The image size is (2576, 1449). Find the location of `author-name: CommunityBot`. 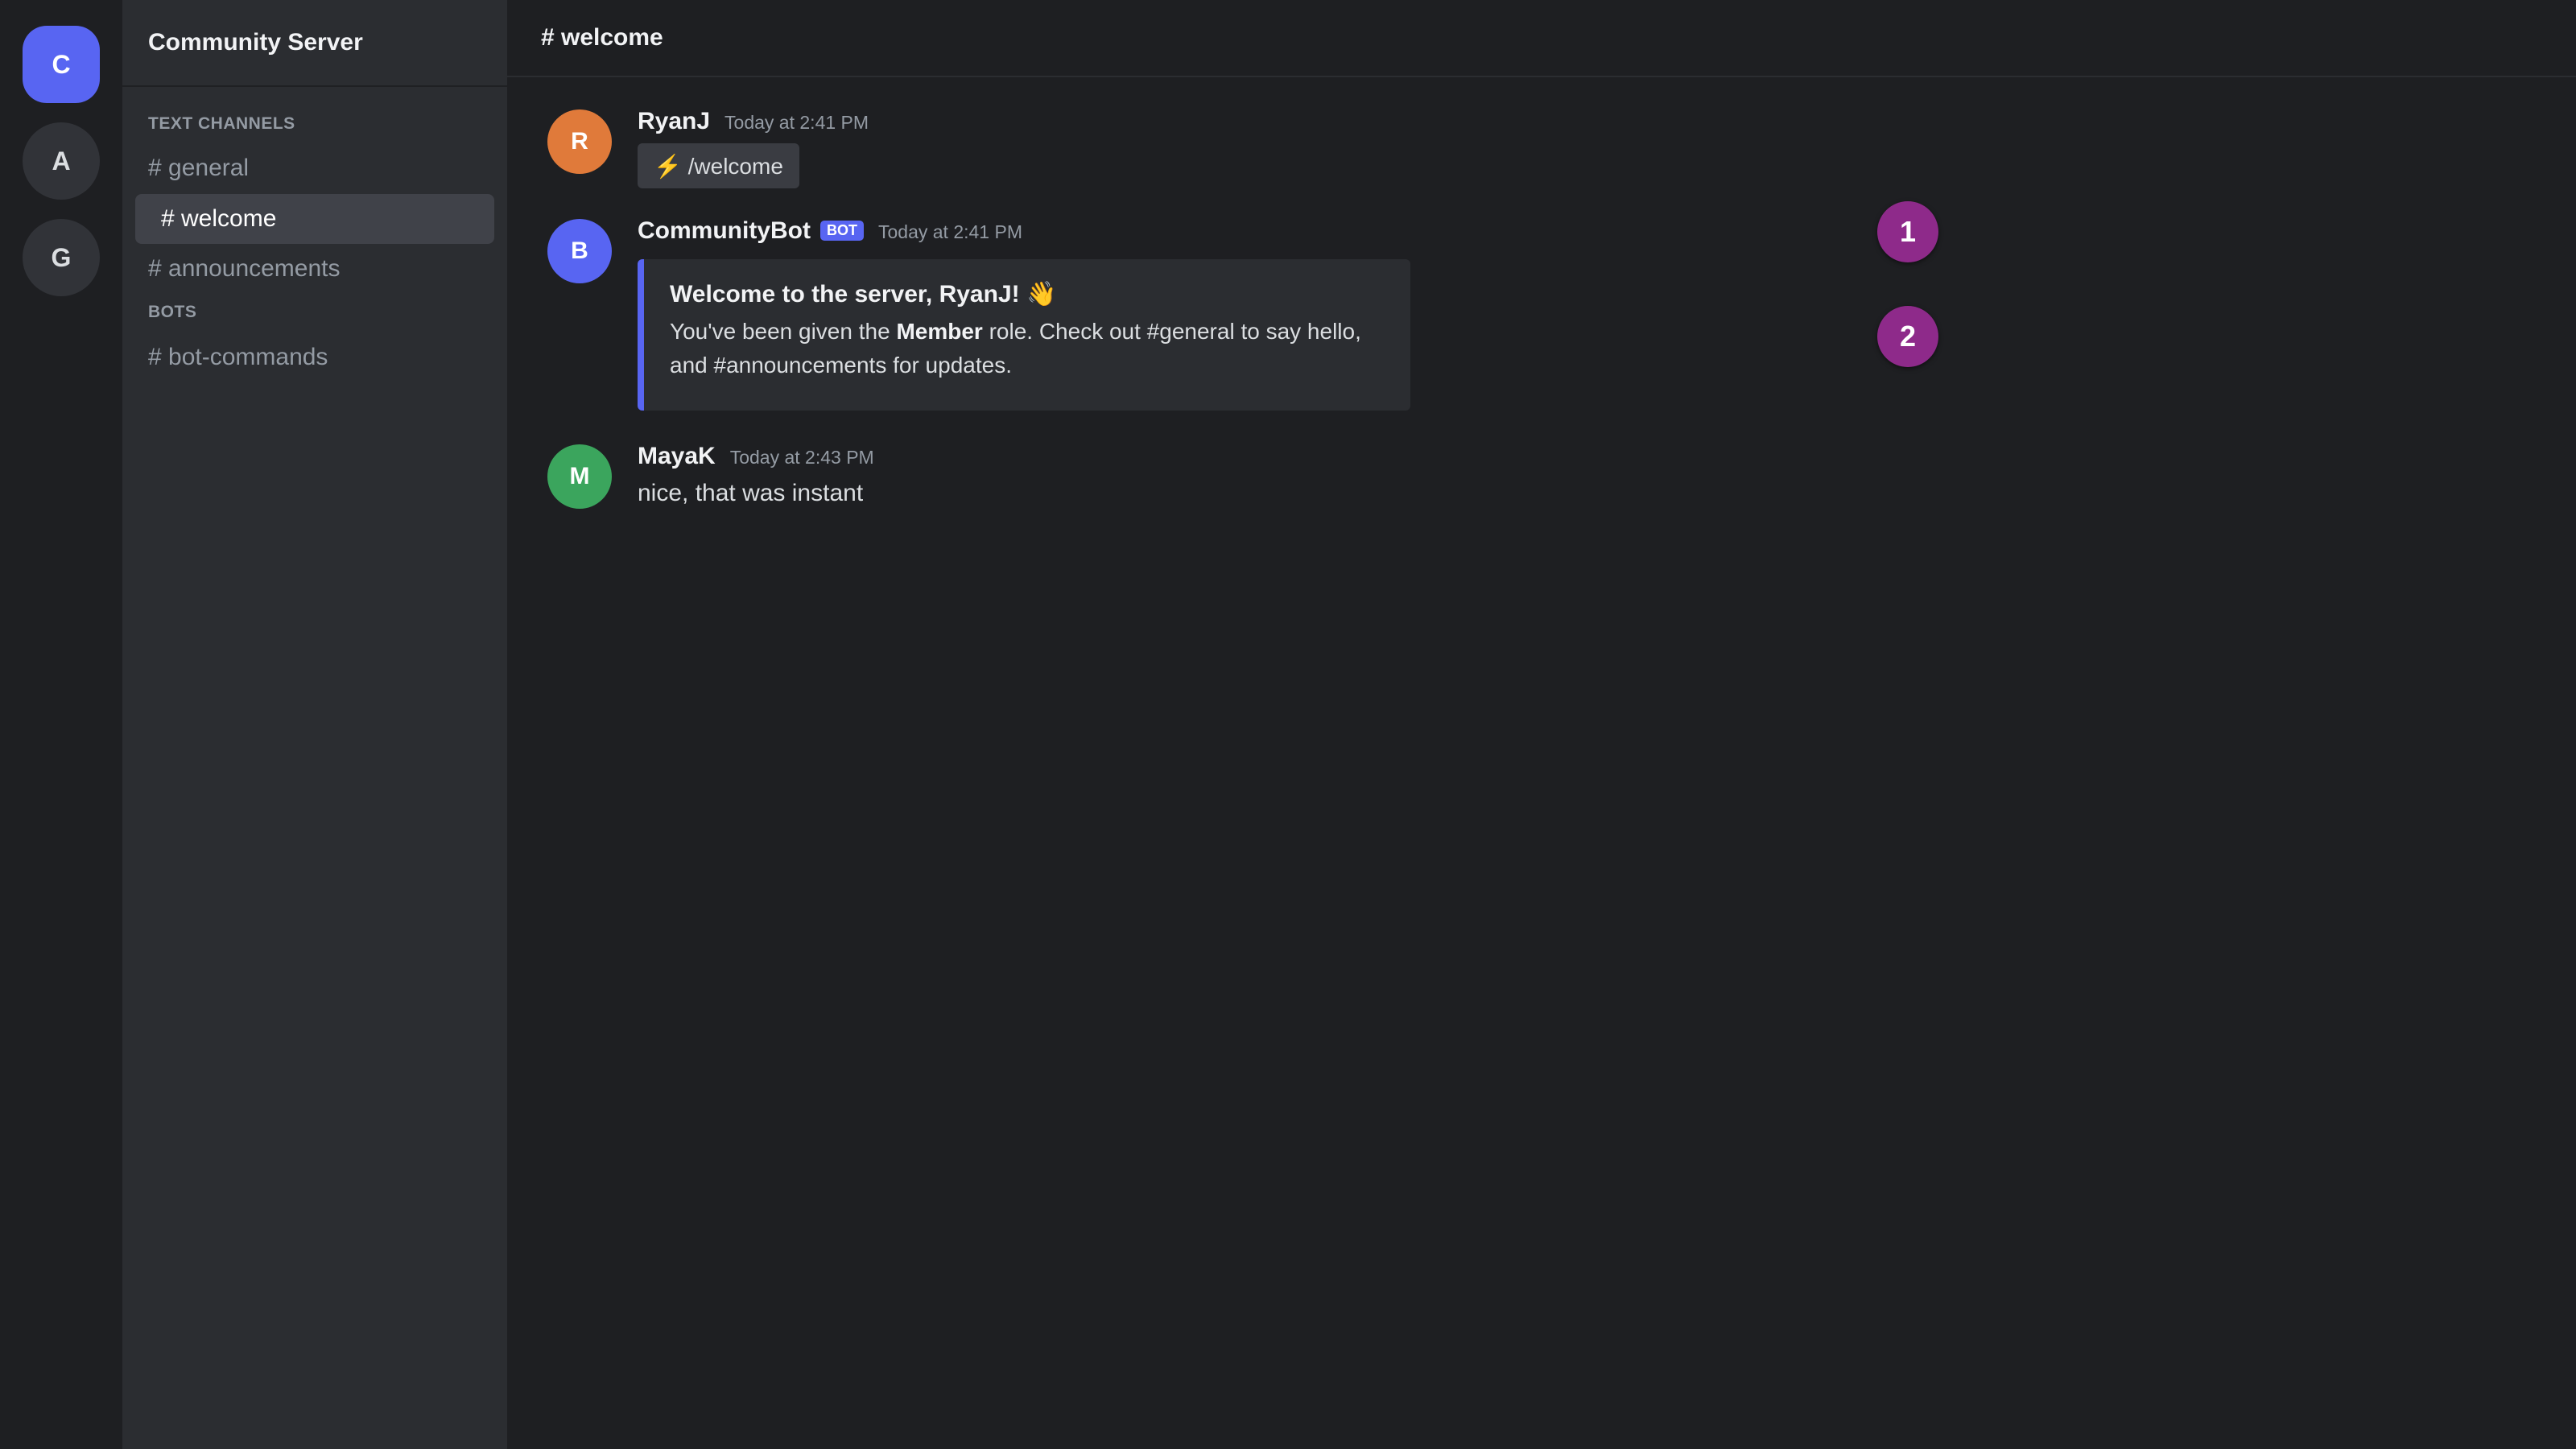

author-name: CommunityBot is located at coordinates (724, 231).